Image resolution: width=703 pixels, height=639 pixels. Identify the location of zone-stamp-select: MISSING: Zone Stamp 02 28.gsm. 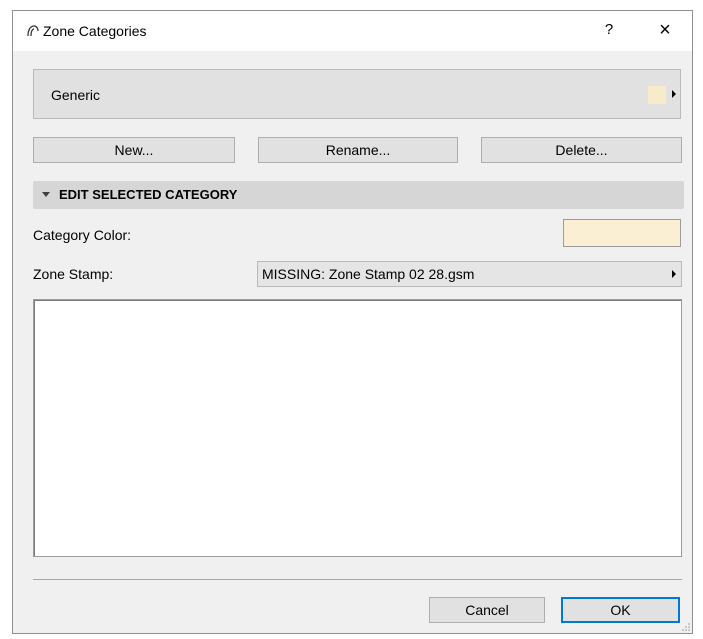
(469, 274).